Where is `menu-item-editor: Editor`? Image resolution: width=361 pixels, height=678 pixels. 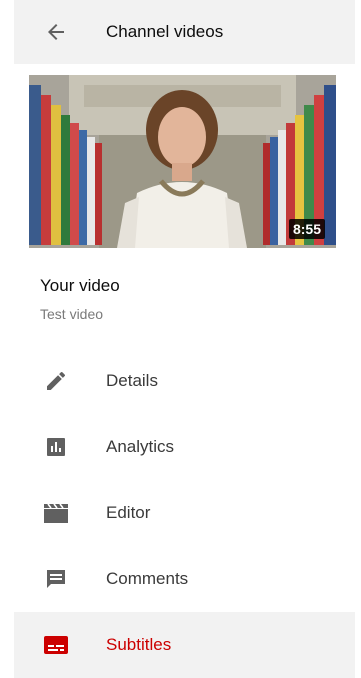 menu-item-editor: Editor is located at coordinates (184, 513).